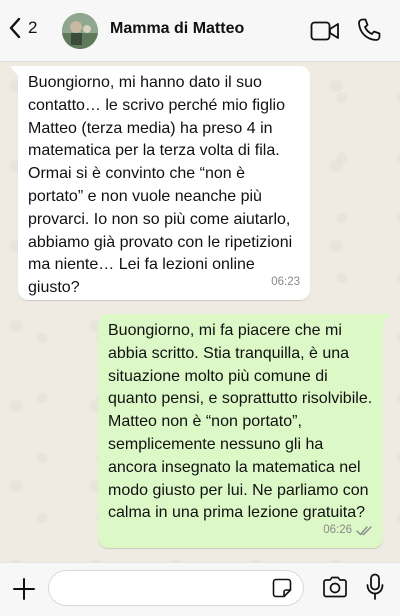  I want to click on message-meta: 06:23, so click(285, 282).